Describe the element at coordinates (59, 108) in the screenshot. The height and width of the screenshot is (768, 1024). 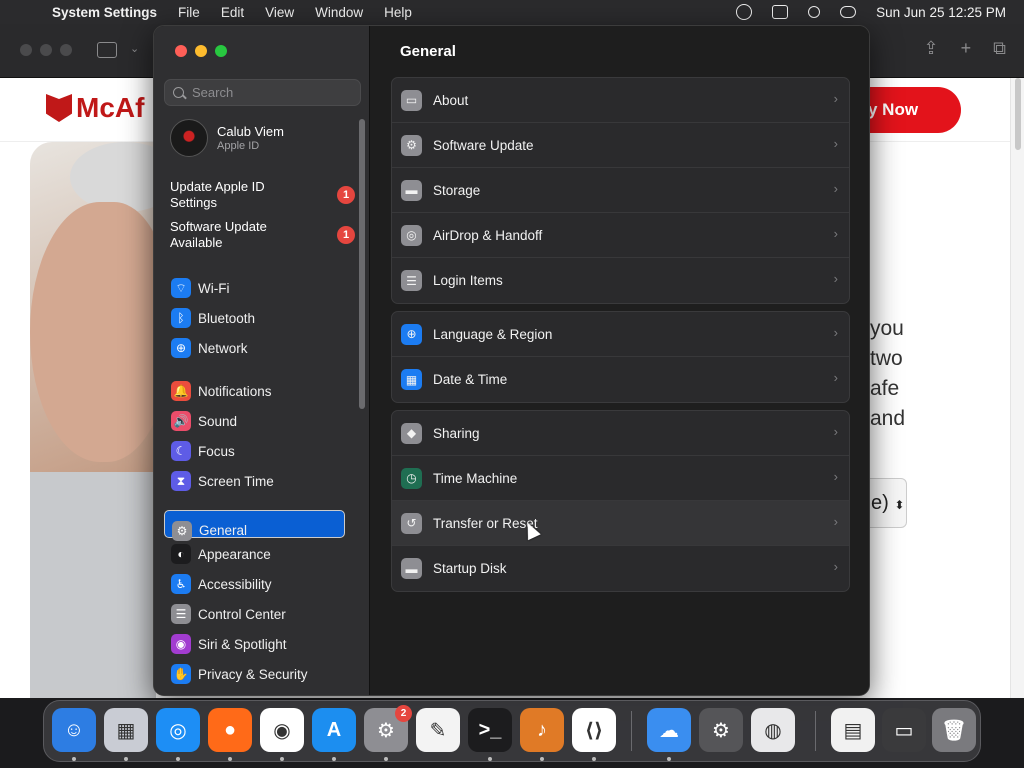
I see `shield-logo-icon` at that location.